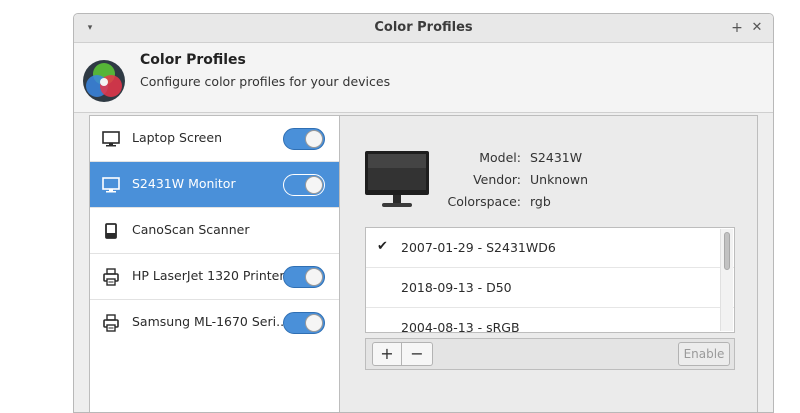 This screenshot has height=413, width=800. What do you see at coordinates (540, 201) in the screenshot?
I see `colorspace-value: rgb` at bounding box center [540, 201].